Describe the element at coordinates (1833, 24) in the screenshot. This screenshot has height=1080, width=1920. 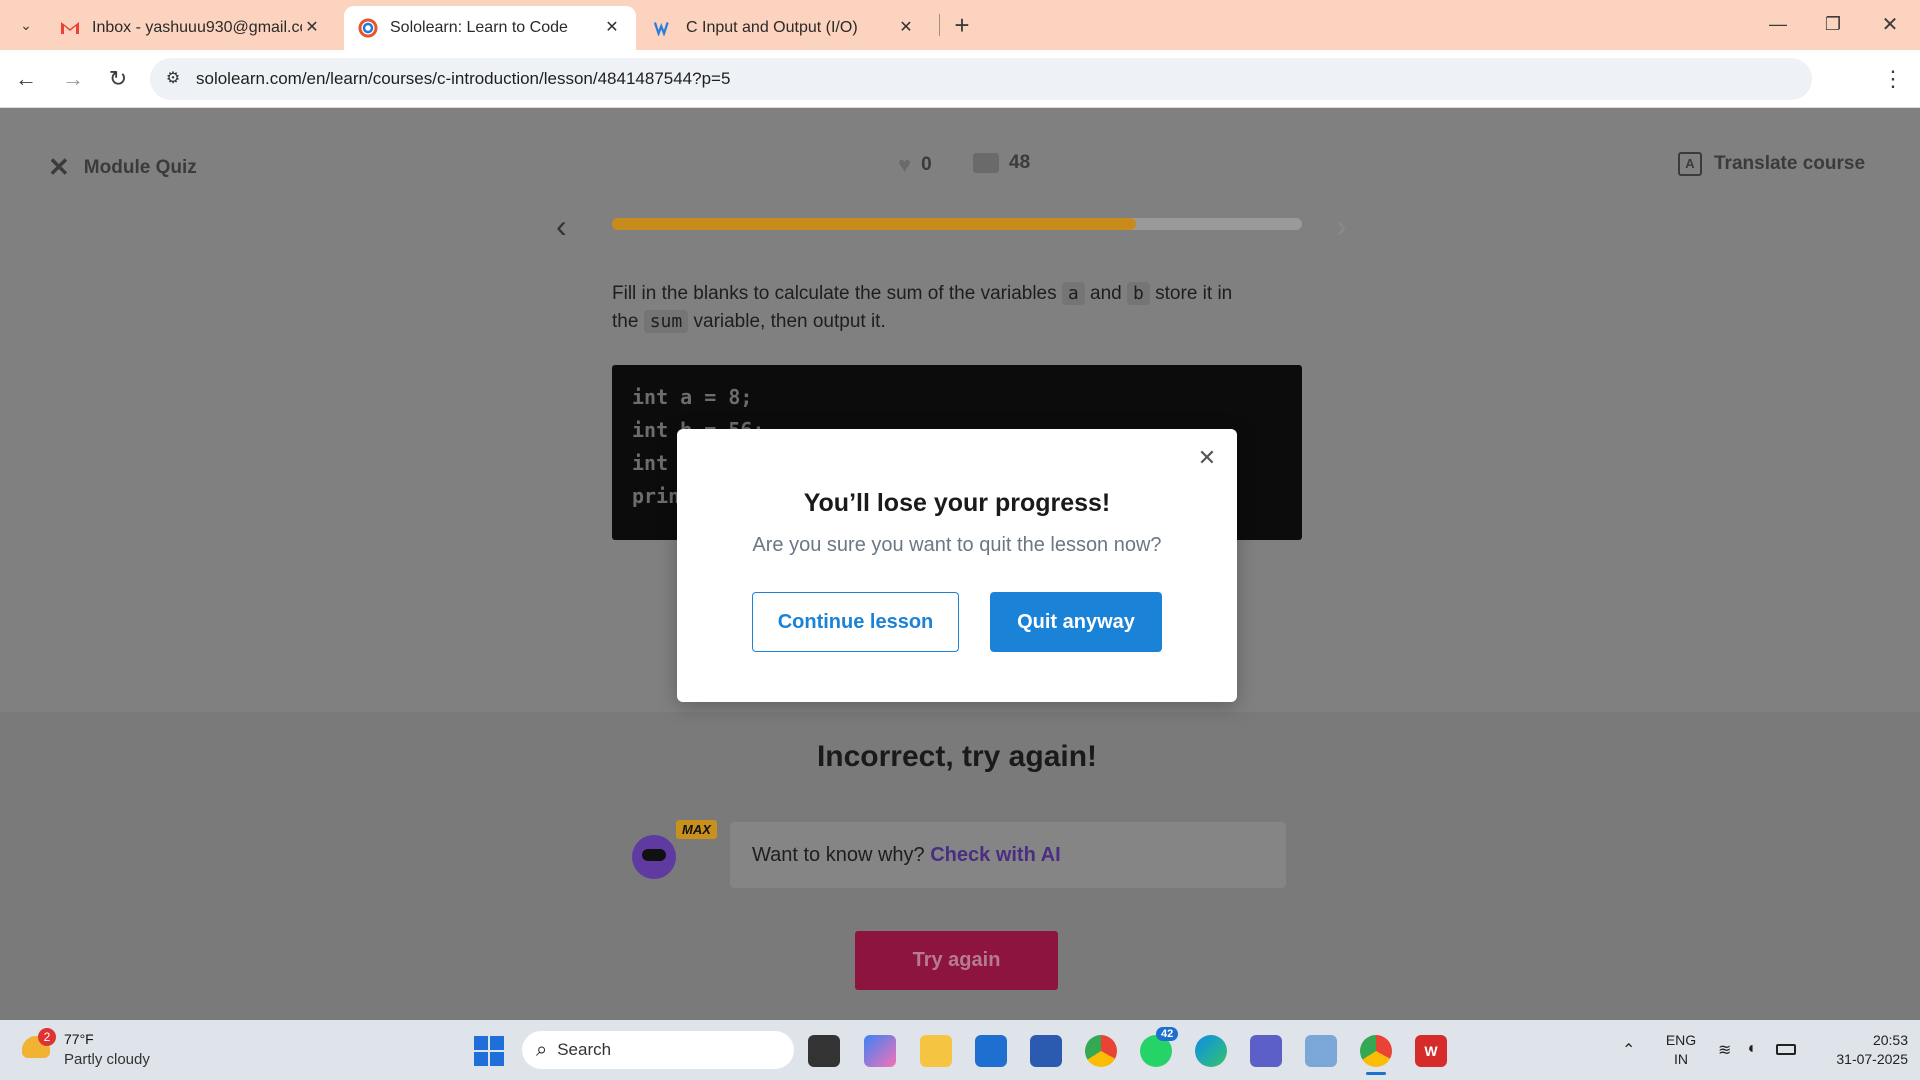
I see `restore-button: ❐` at that location.